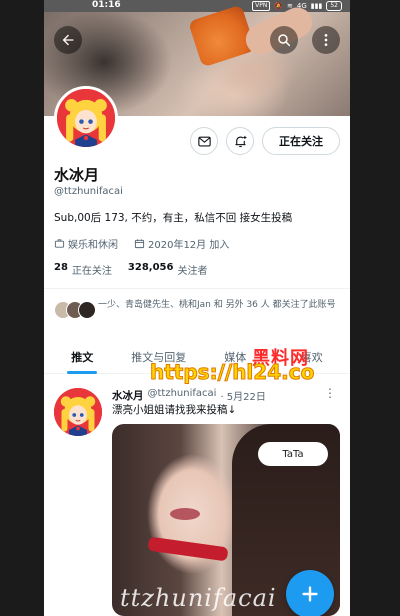 Image resolution: width=400 pixels, height=616 pixels. I want to click on tab-tweets: 推文, so click(82, 357).